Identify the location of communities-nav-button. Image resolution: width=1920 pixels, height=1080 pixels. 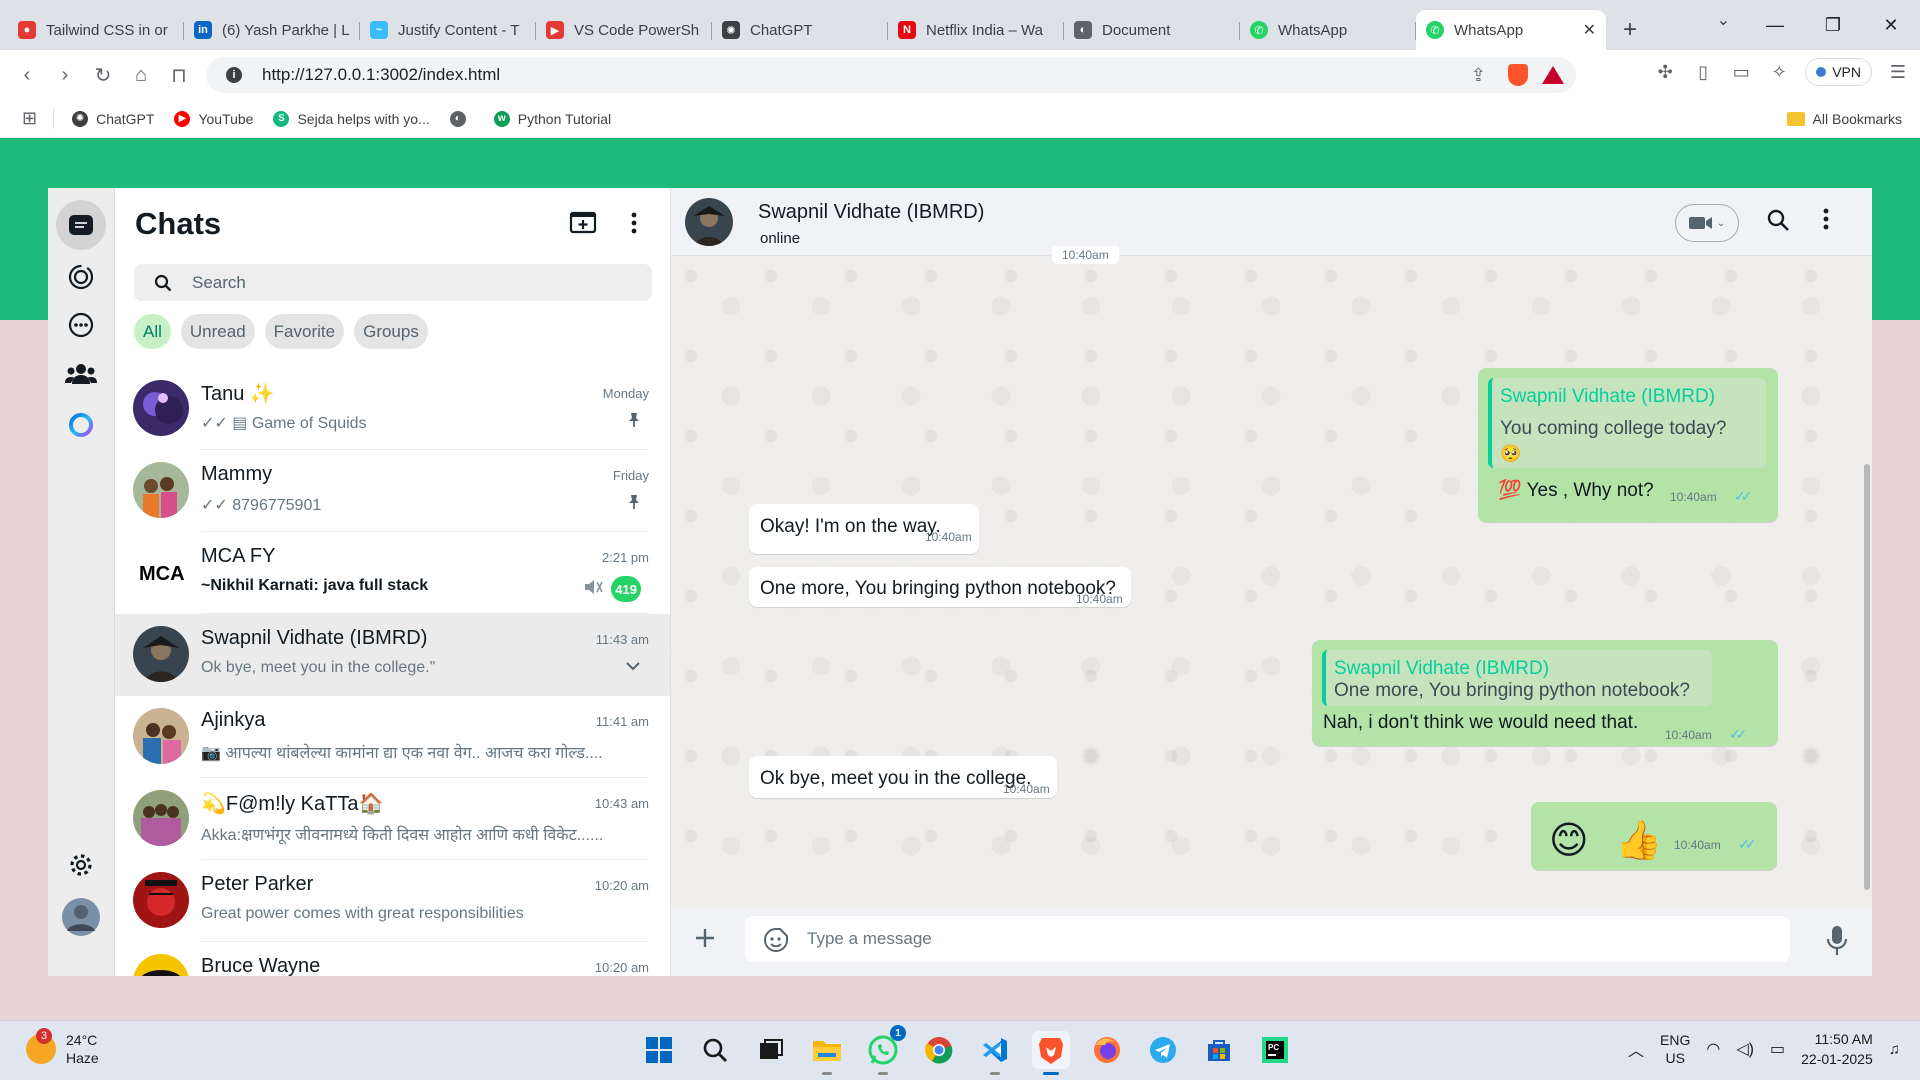
(81, 374).